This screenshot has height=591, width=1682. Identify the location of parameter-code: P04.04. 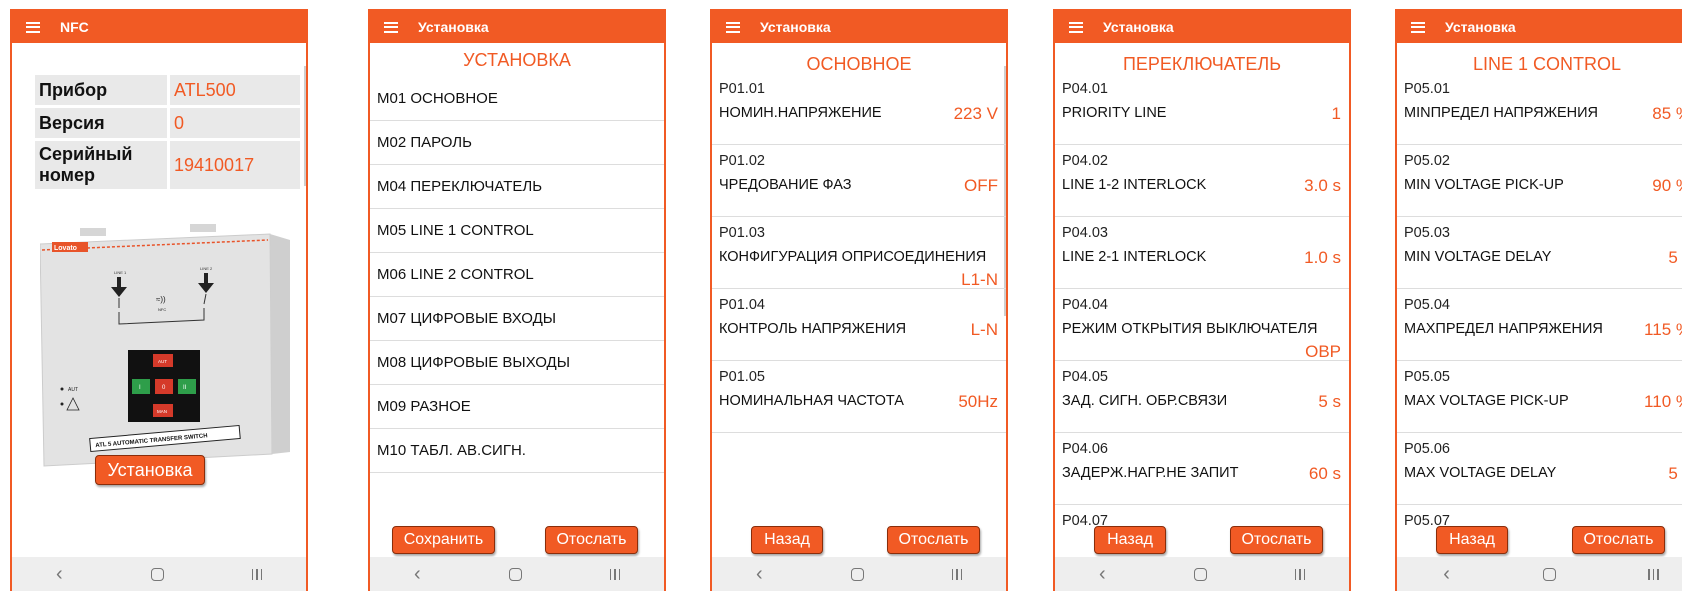
(1085, 305).